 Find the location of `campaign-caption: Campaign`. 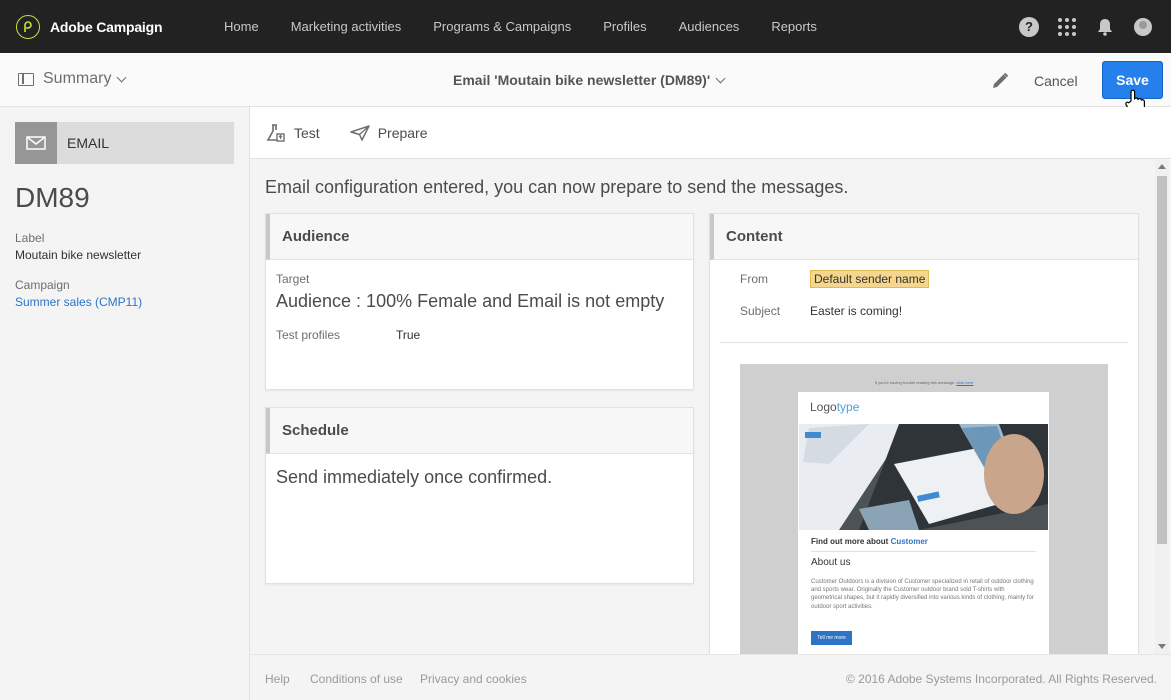

campaign-caption: Campaign is located at coordinates (42, 285).